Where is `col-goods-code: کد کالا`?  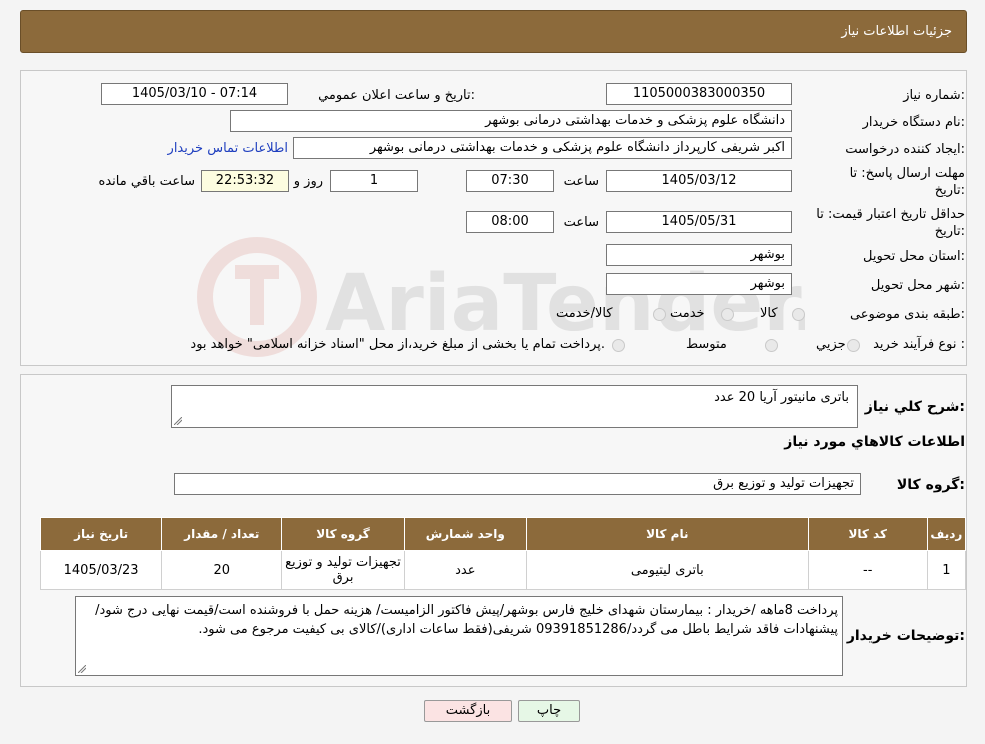 col-goods-code: کد کالا is located at coordinates (867, 534).